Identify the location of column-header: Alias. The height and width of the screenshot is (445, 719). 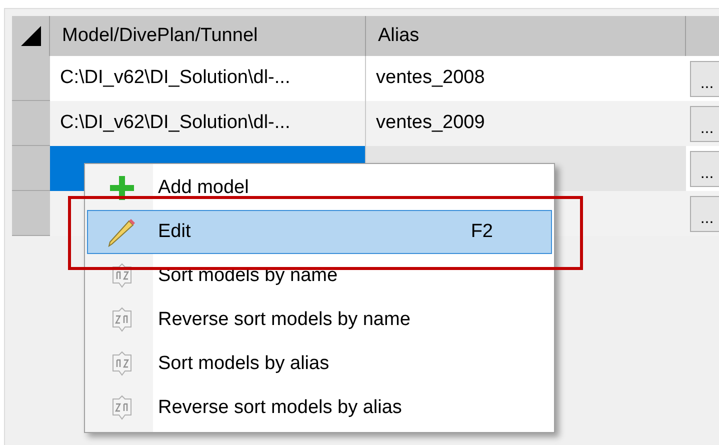
(399, 36).